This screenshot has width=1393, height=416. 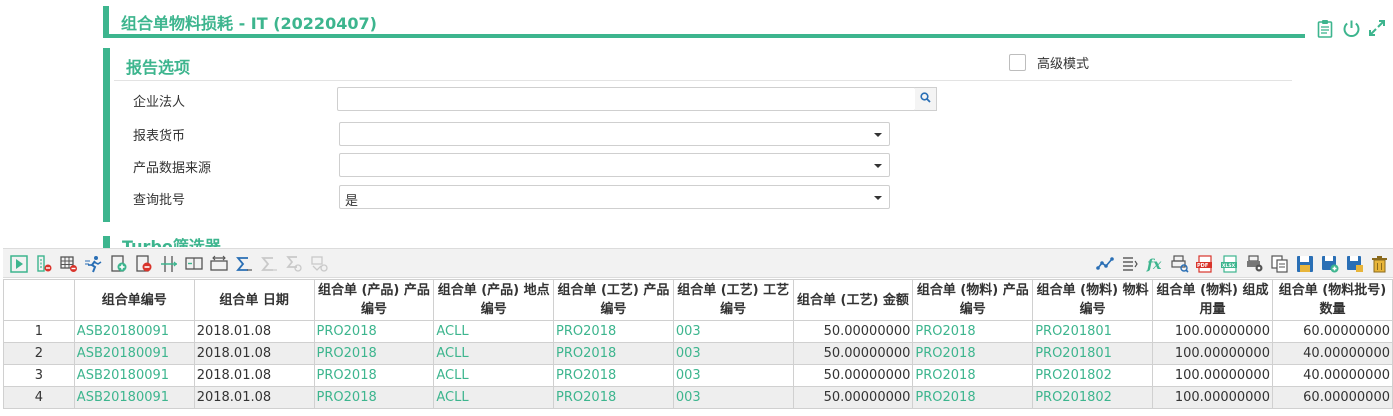 What do you see at coordinates (69, 263) in the screenshot?
I see `grid-remove-icon` at bounding box center [69, 263].